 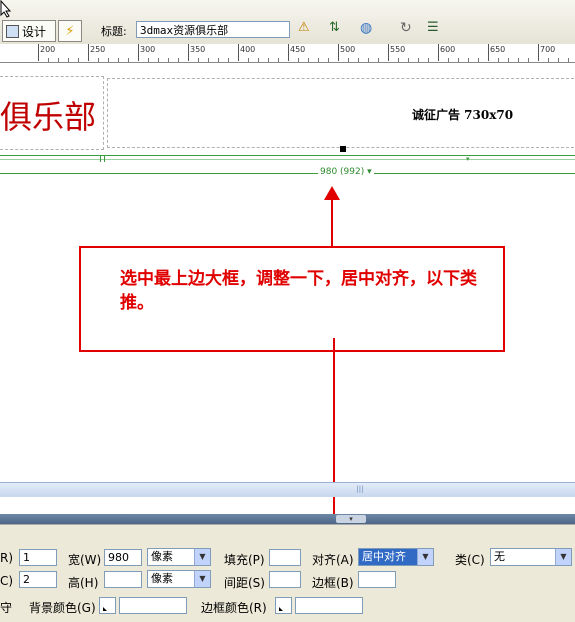 I want to click on bgcolor-label: 背景颜色(G), so click(x=62, y=608).